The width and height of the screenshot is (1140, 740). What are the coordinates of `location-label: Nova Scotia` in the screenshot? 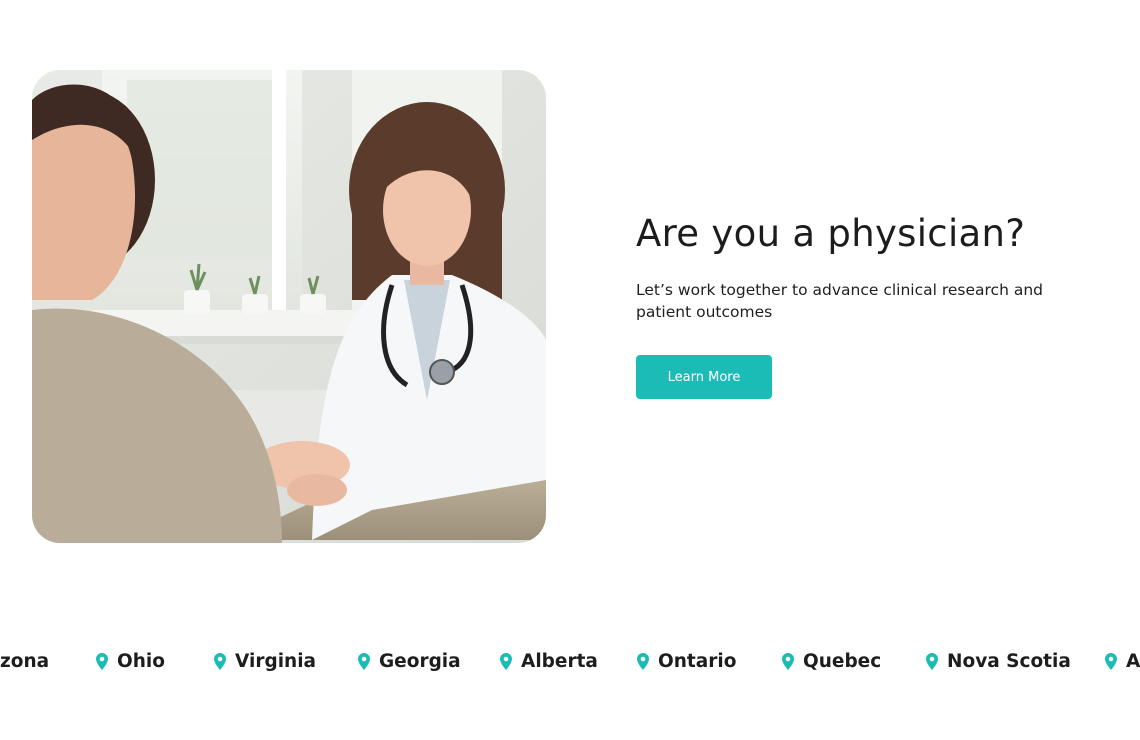 It's located at (1009, 661).